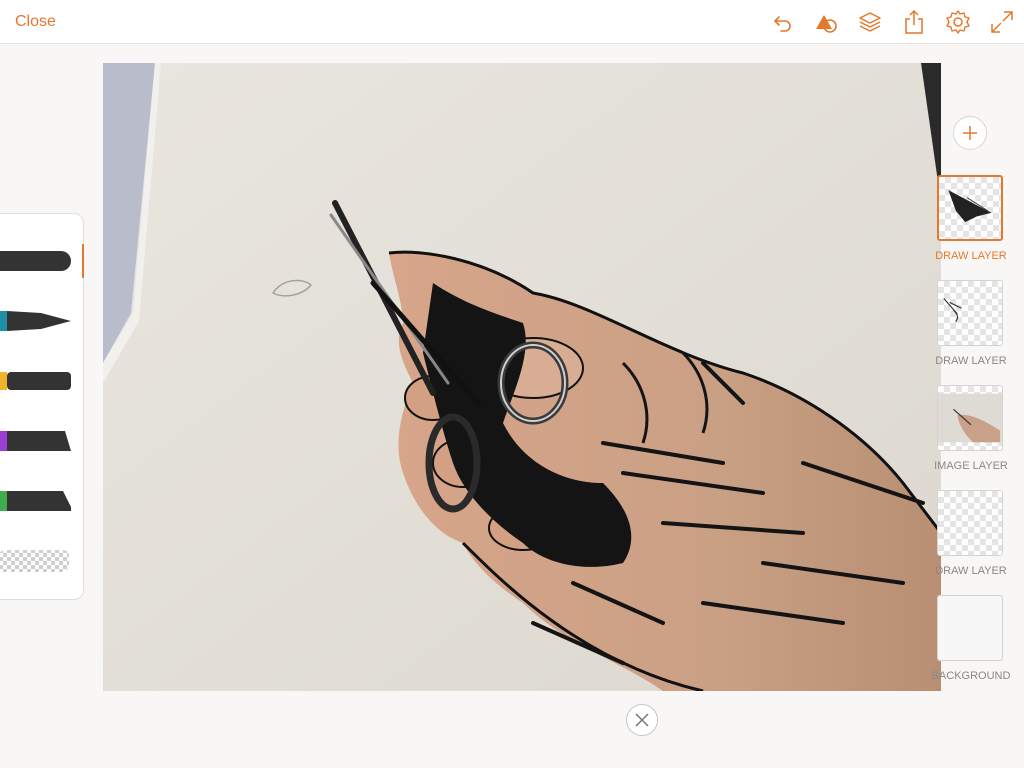  I want to click on top-toolbar: Close, so click(512, 22).